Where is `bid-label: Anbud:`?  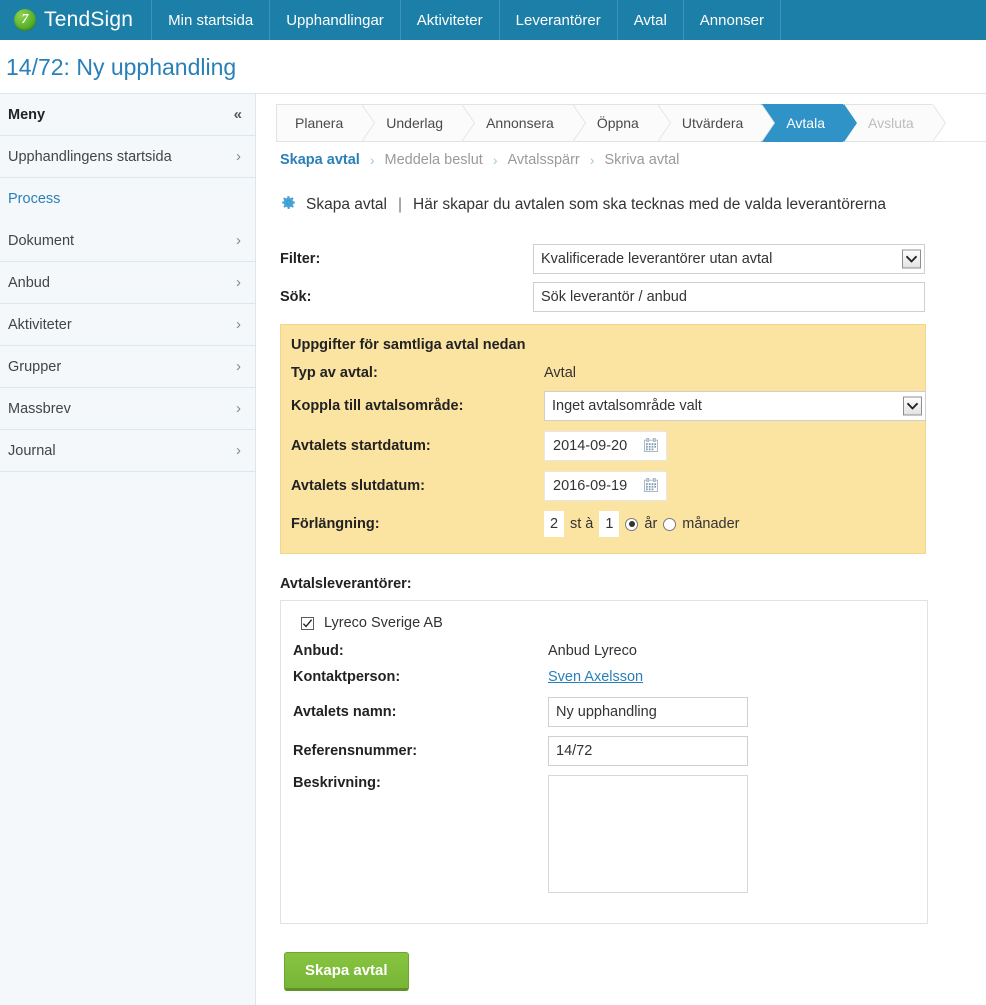
bid-label: Anbud: is located at coordinates (318, 651).